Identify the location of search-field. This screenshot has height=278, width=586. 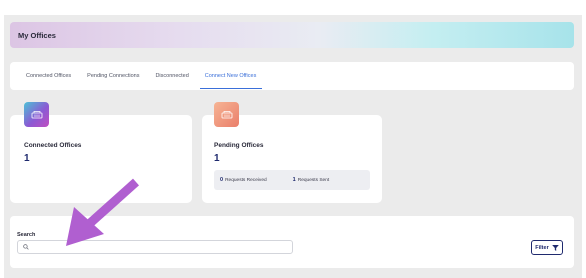
(155, 247).